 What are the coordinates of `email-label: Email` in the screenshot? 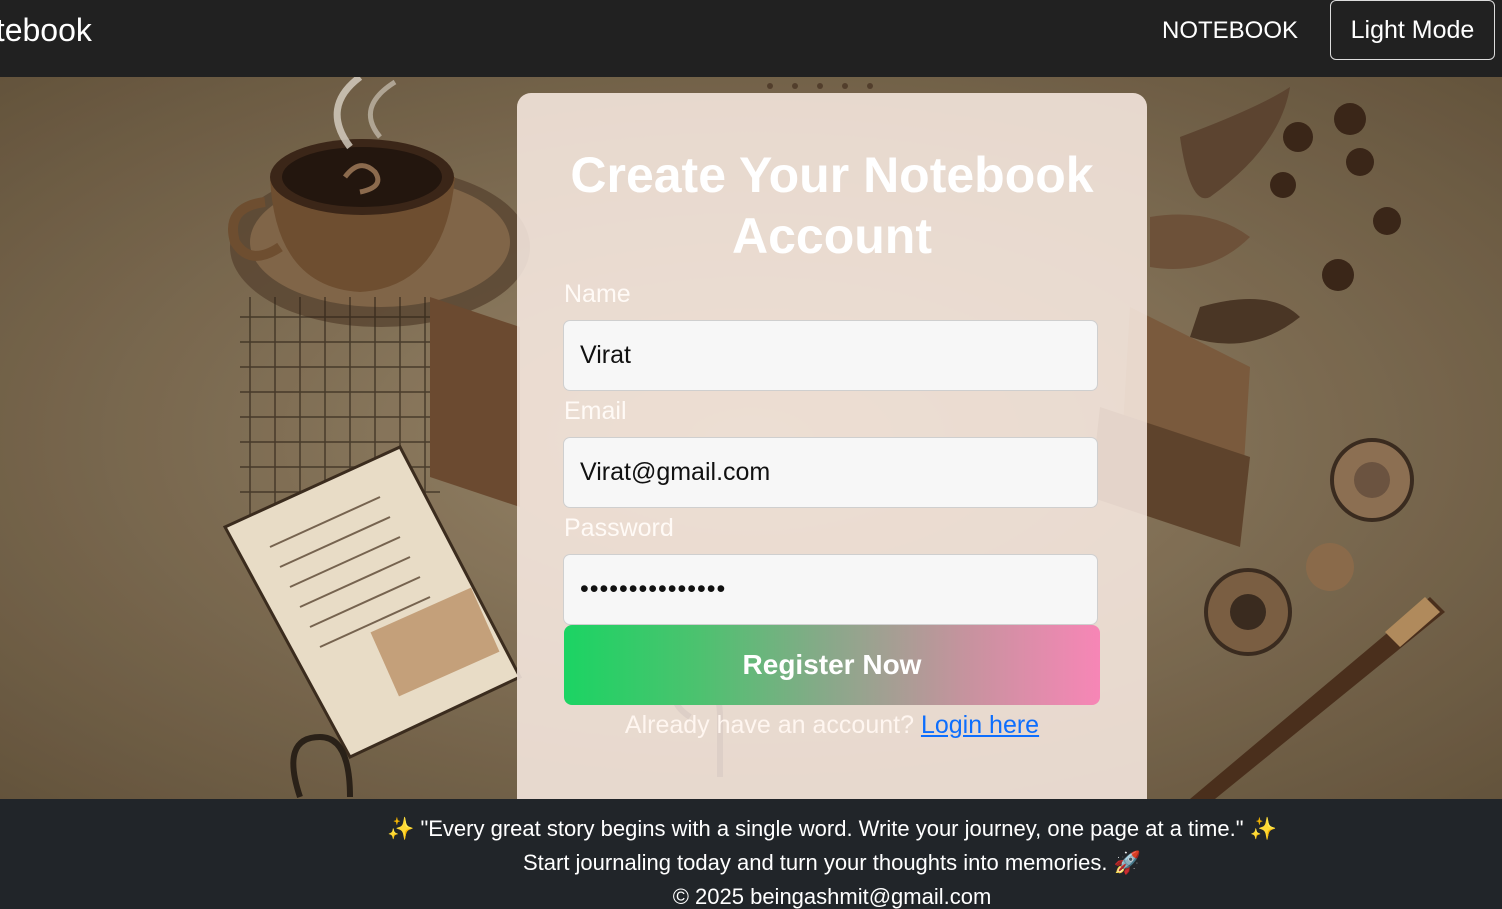 It's located at (595, 411).